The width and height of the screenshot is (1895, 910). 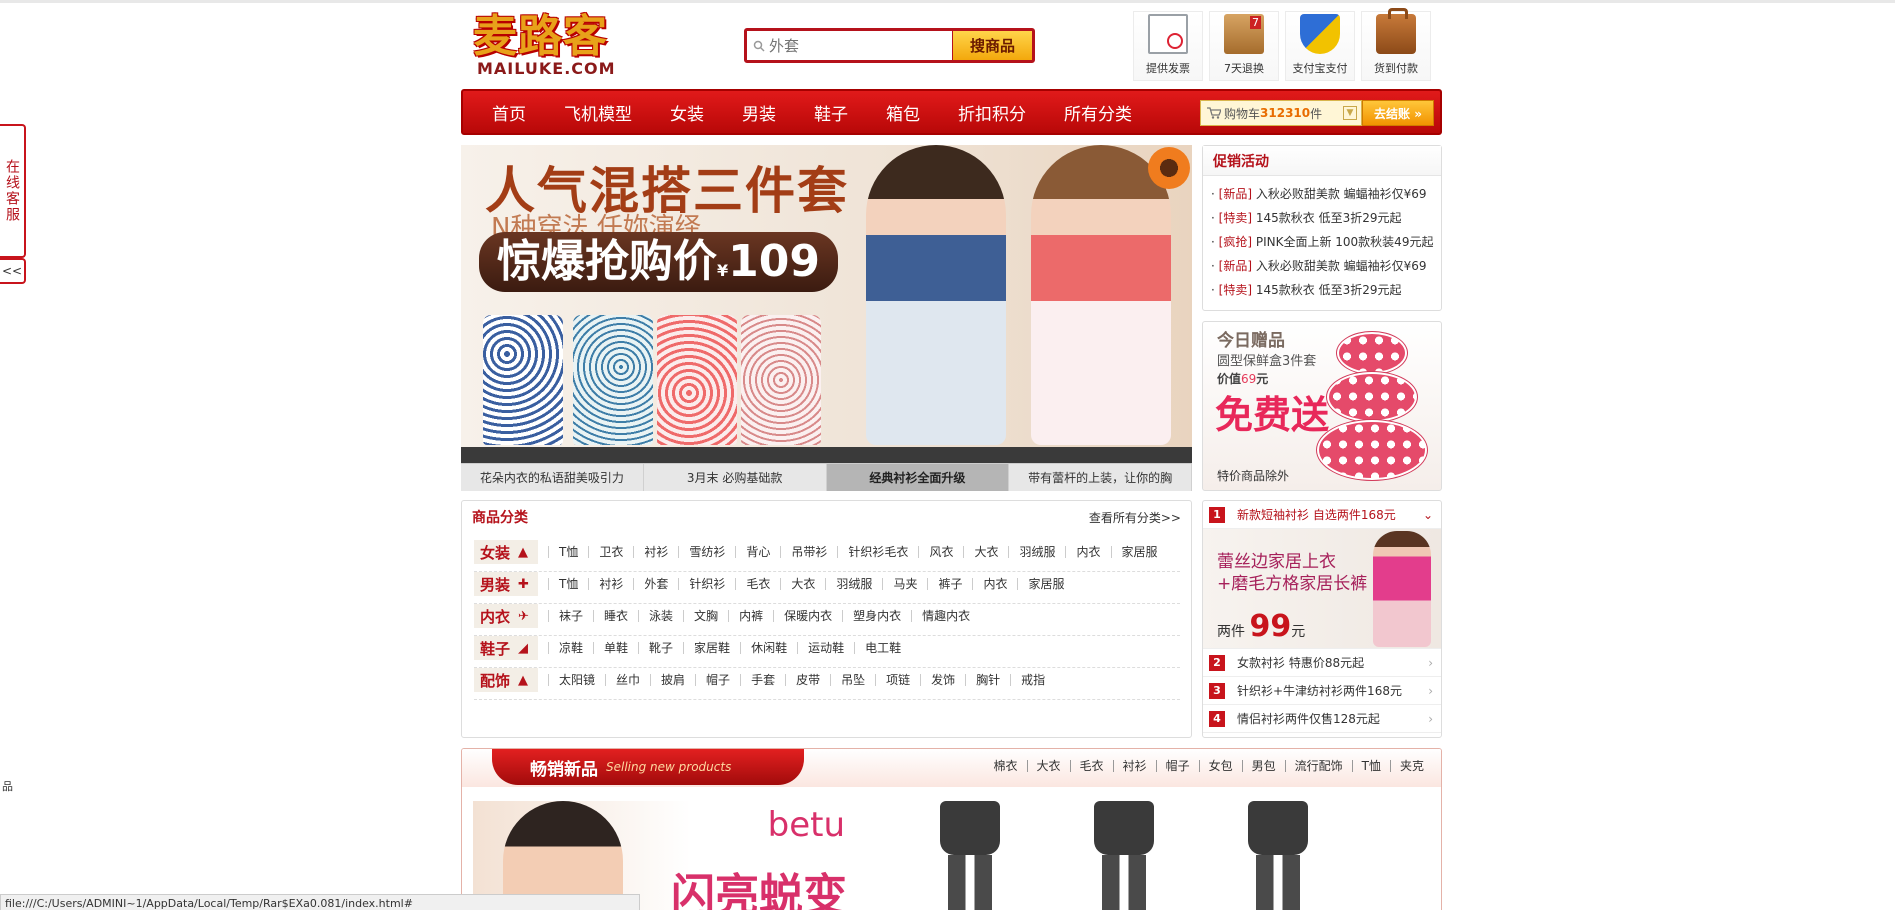 I want to click on chevron-down-icon: ▼, so click(x=1350, y=113).